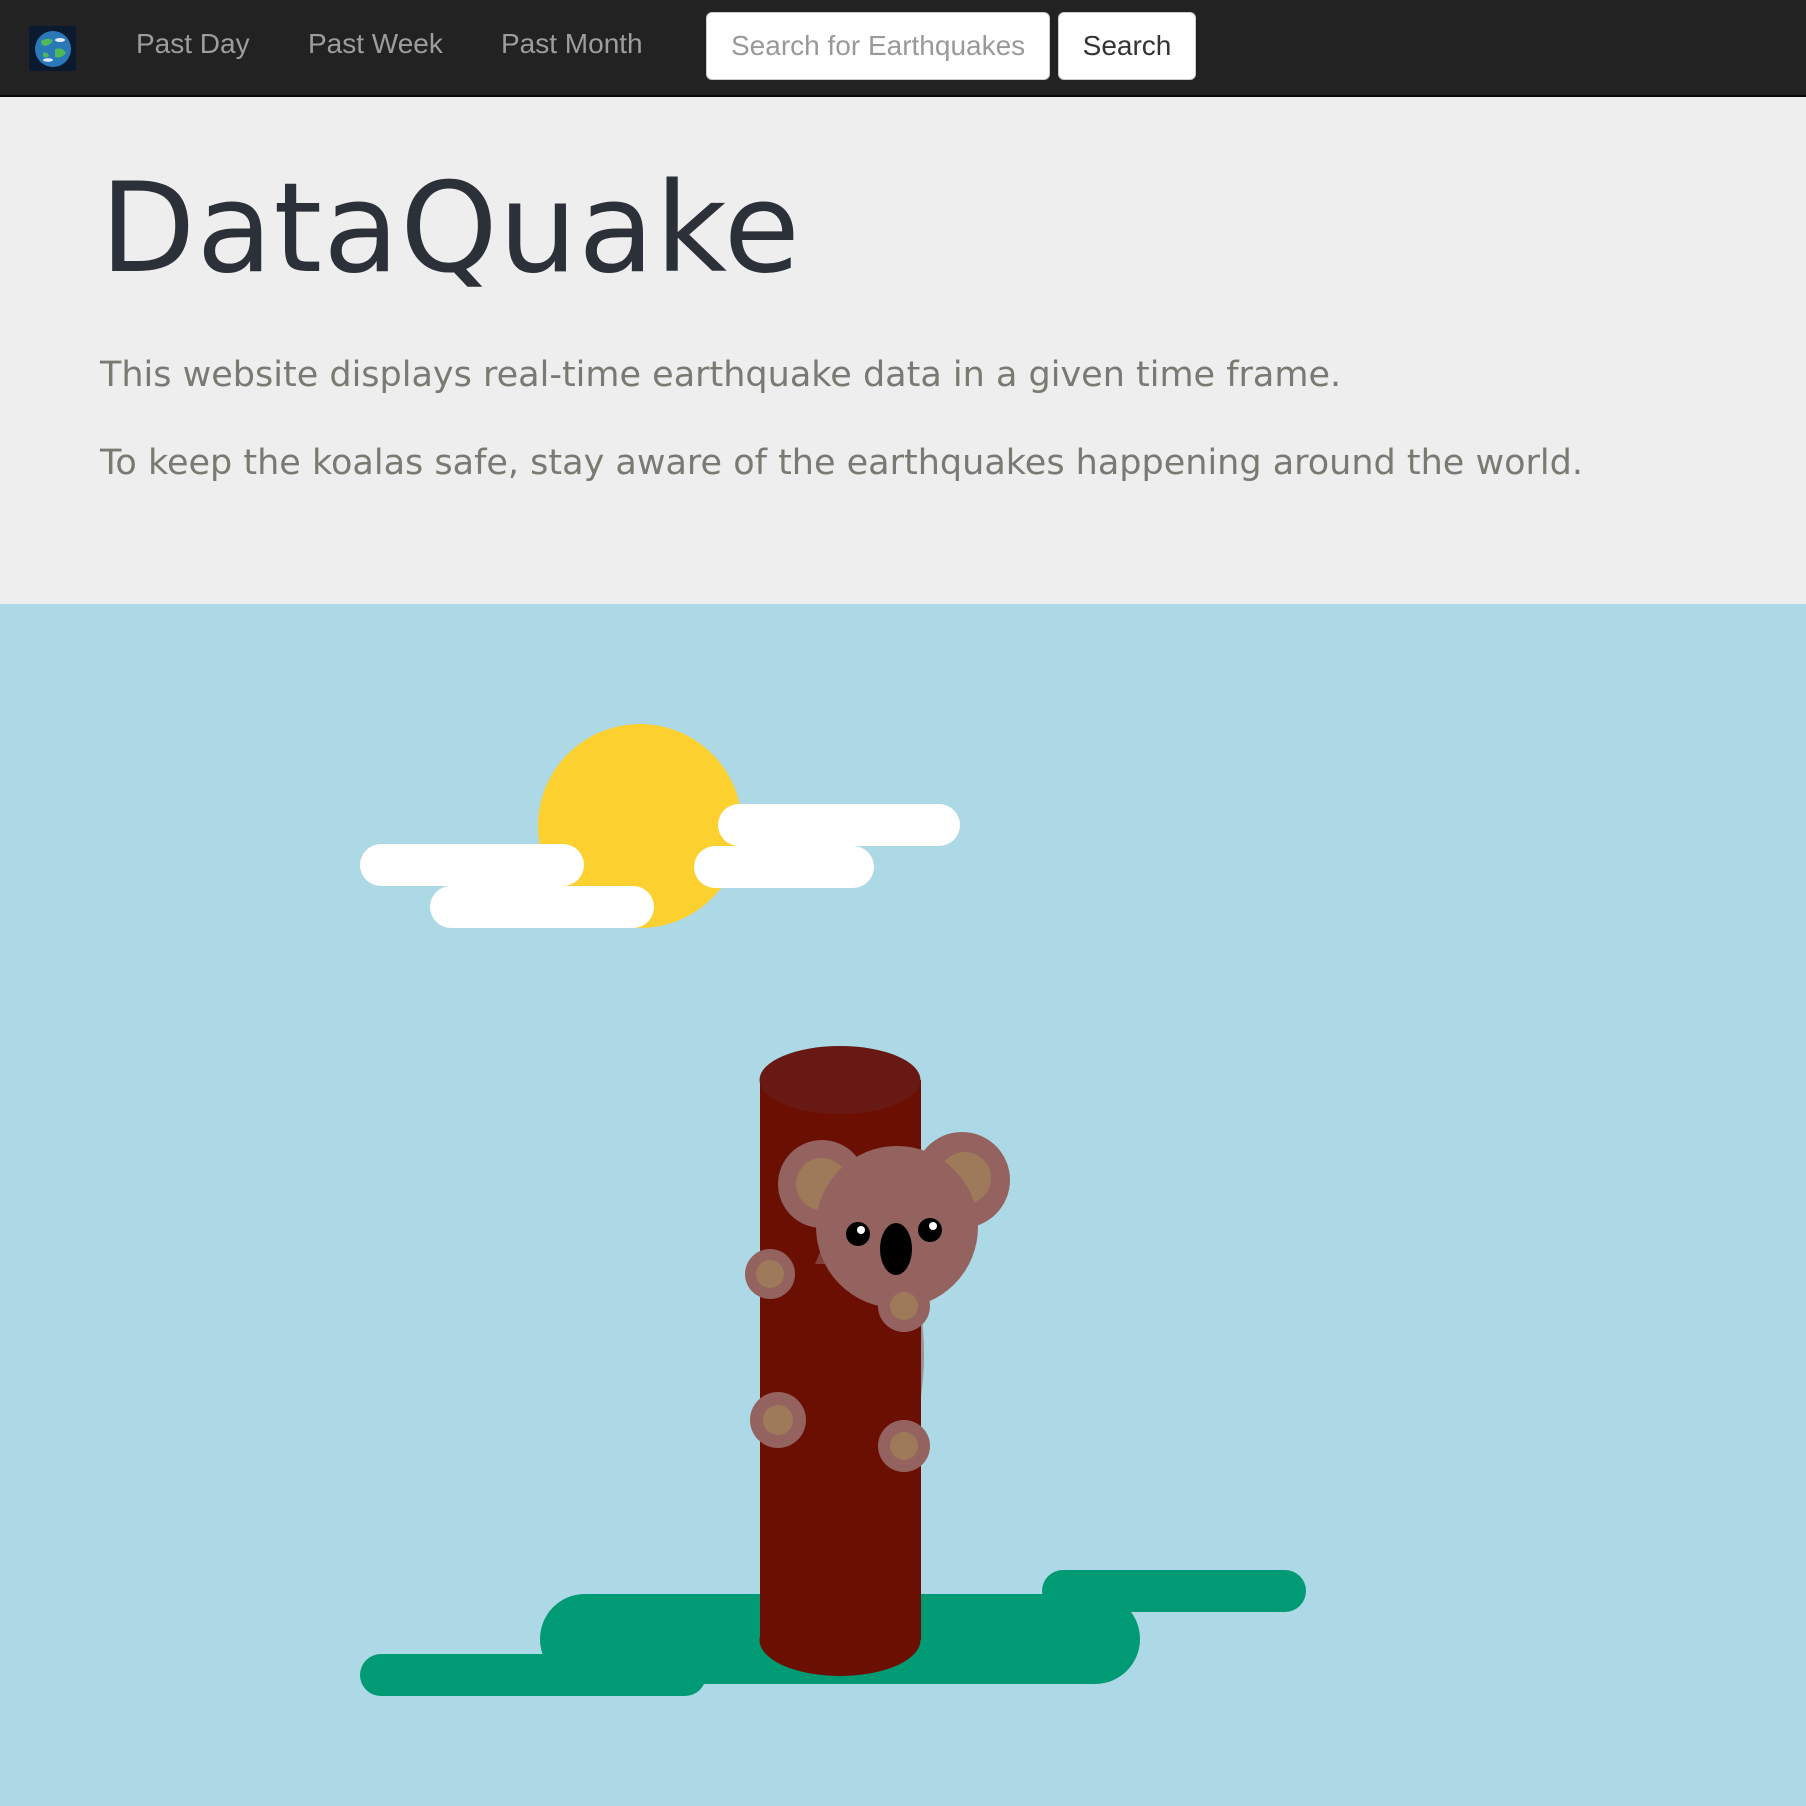 The width and height of the screenshot is (1806, 1806). I want to click on earth-globe-graphic, so click(52, 48).